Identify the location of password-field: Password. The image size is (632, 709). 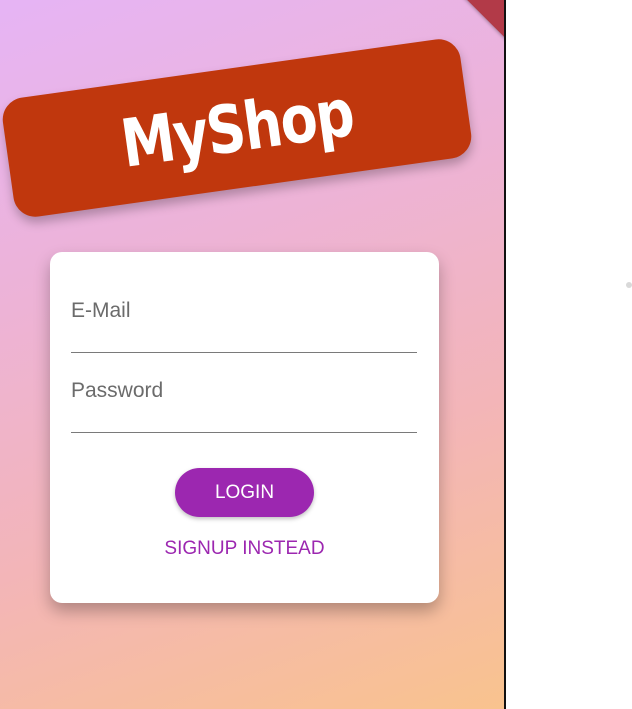
(244, 403).